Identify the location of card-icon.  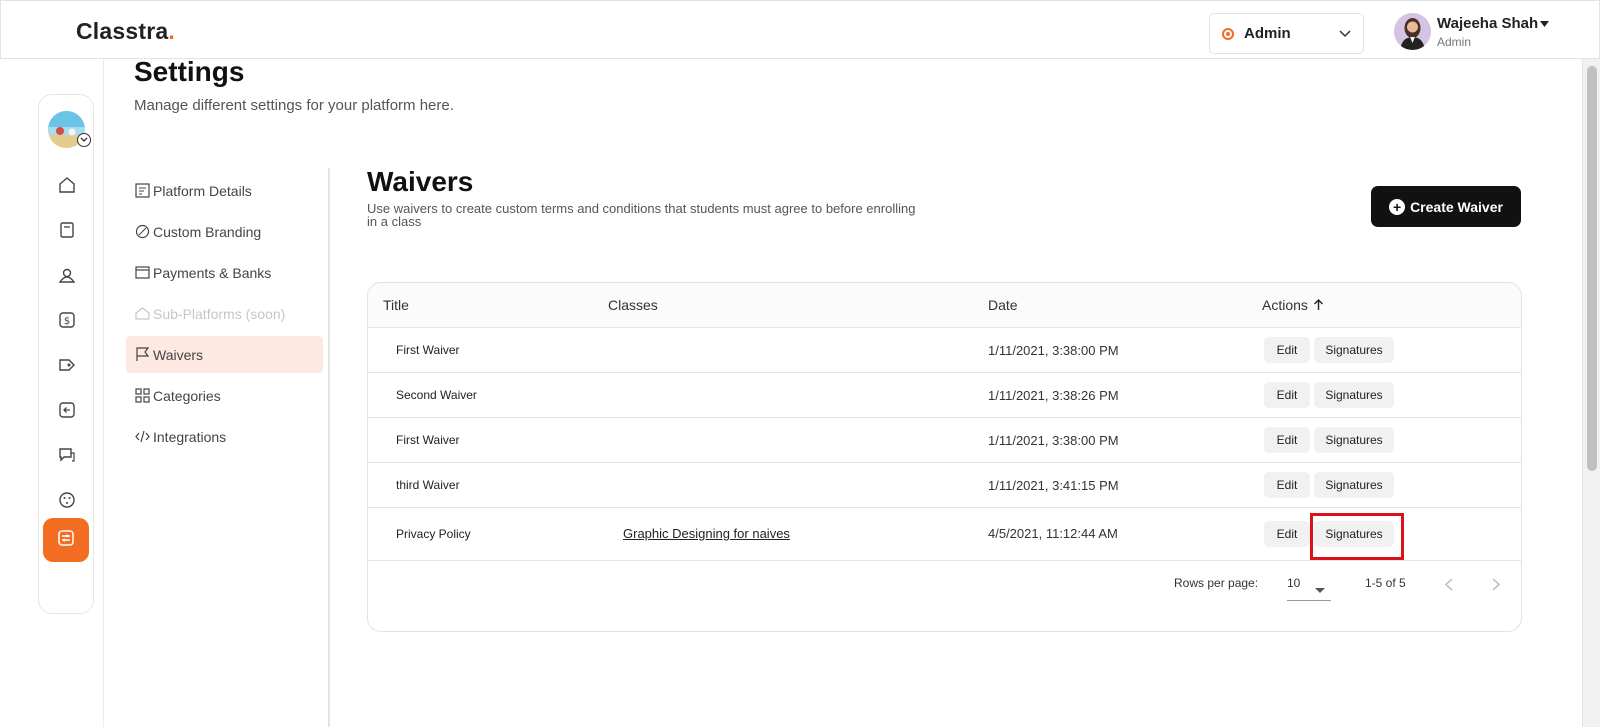
(142, 273).